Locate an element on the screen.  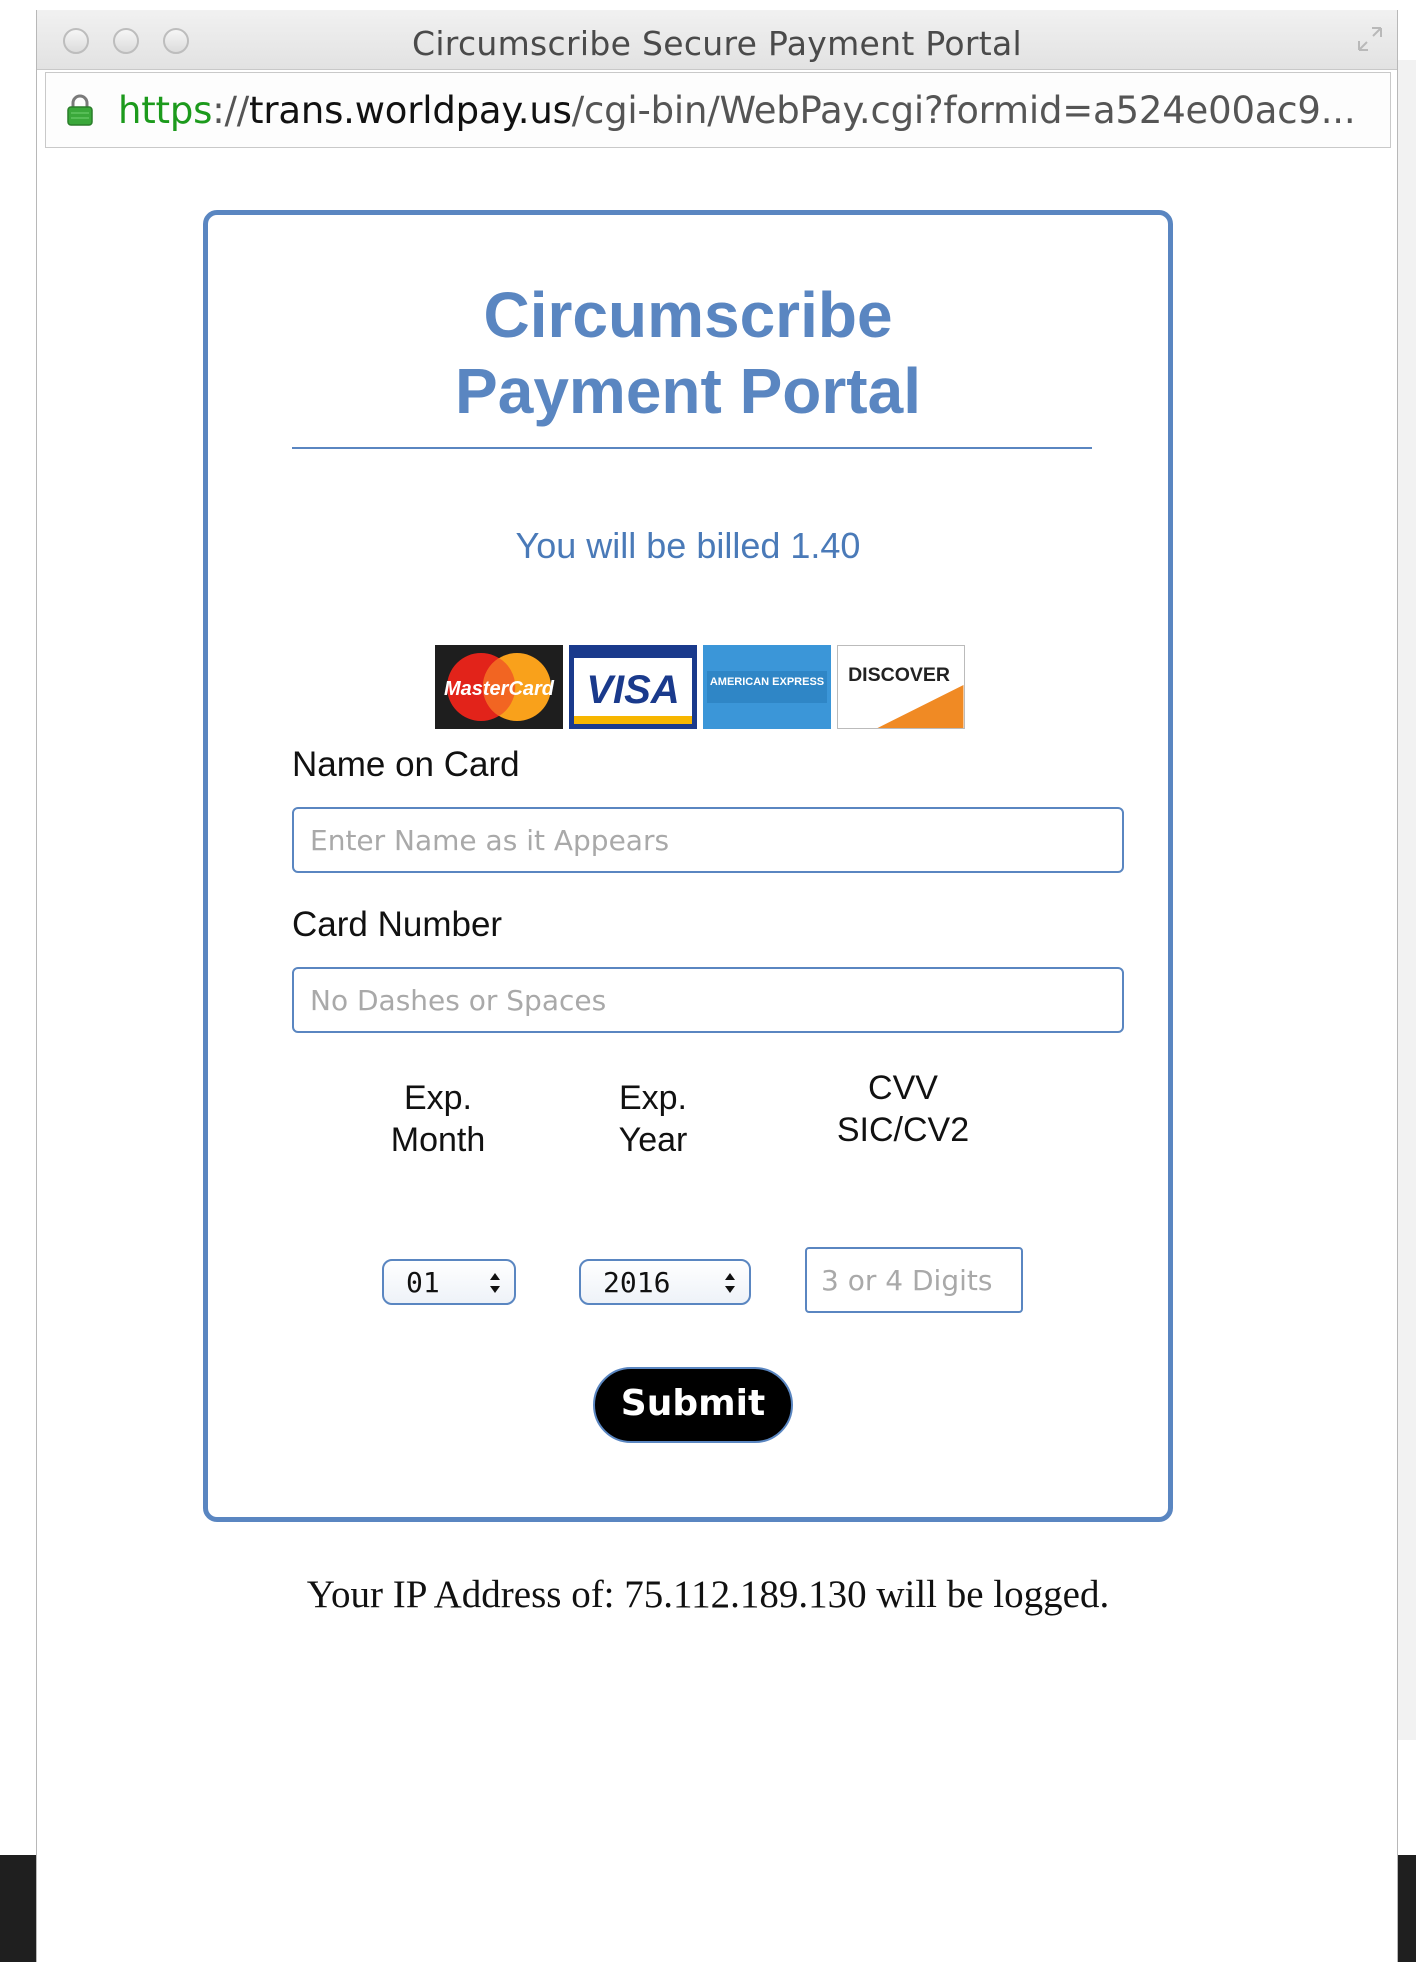
exp-year-select: 2016 is located at coordinates (665, 1282).